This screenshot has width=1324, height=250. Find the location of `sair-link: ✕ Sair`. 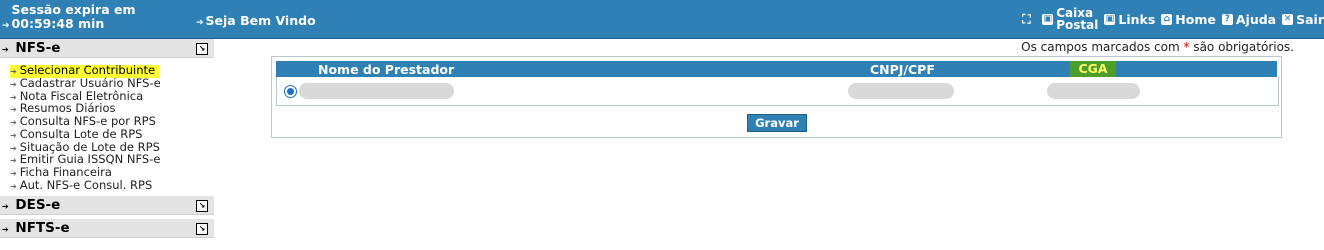

sair-link: ✕ Sair is located at coordinates (1303, 19).